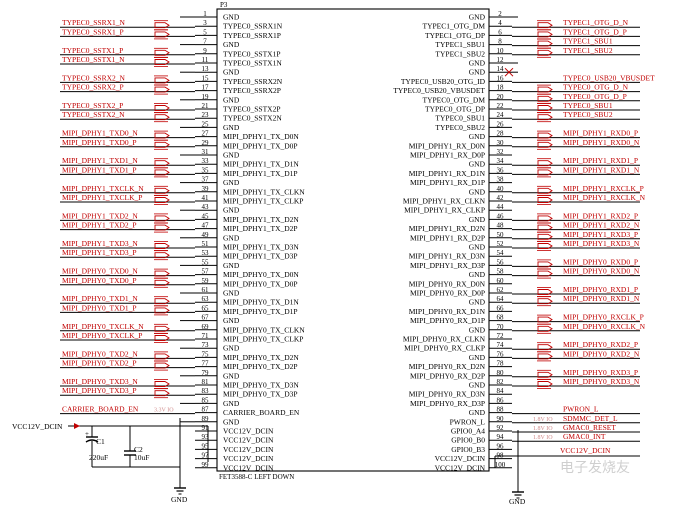 The image size is (681, 505). I want to click on pin-number: 65, so click(206, 308).